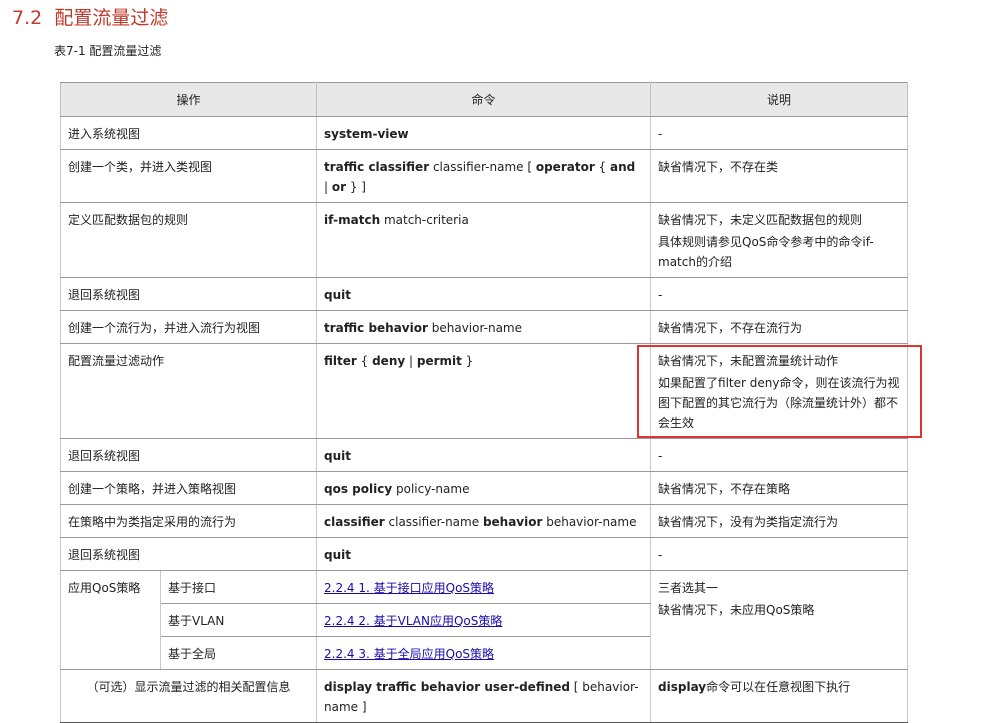  What do you see at coordinates (718, 167) in the screenshot?
I see `description-line: 缺省情况下，不存在类` at bounding box center [718, 167].